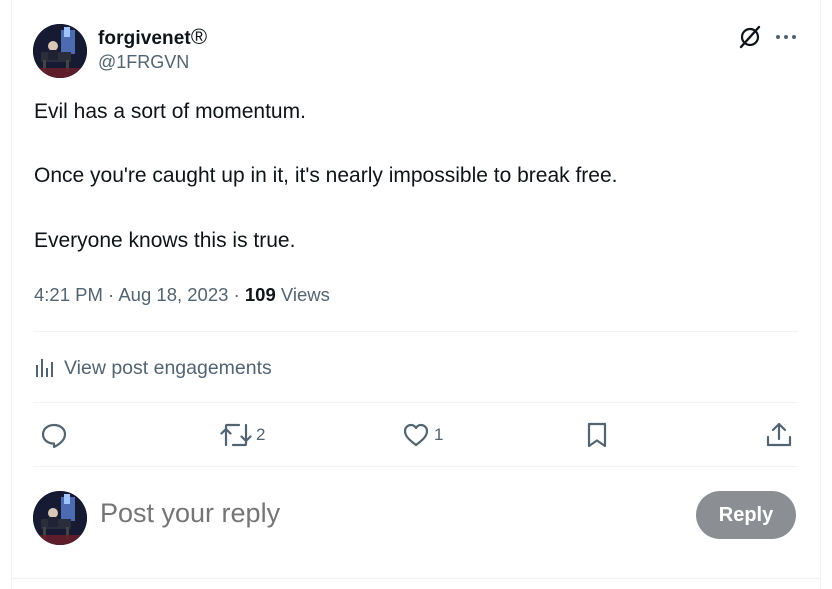  I want to click on author-display-name: forgivenet®, so click(152, 37).